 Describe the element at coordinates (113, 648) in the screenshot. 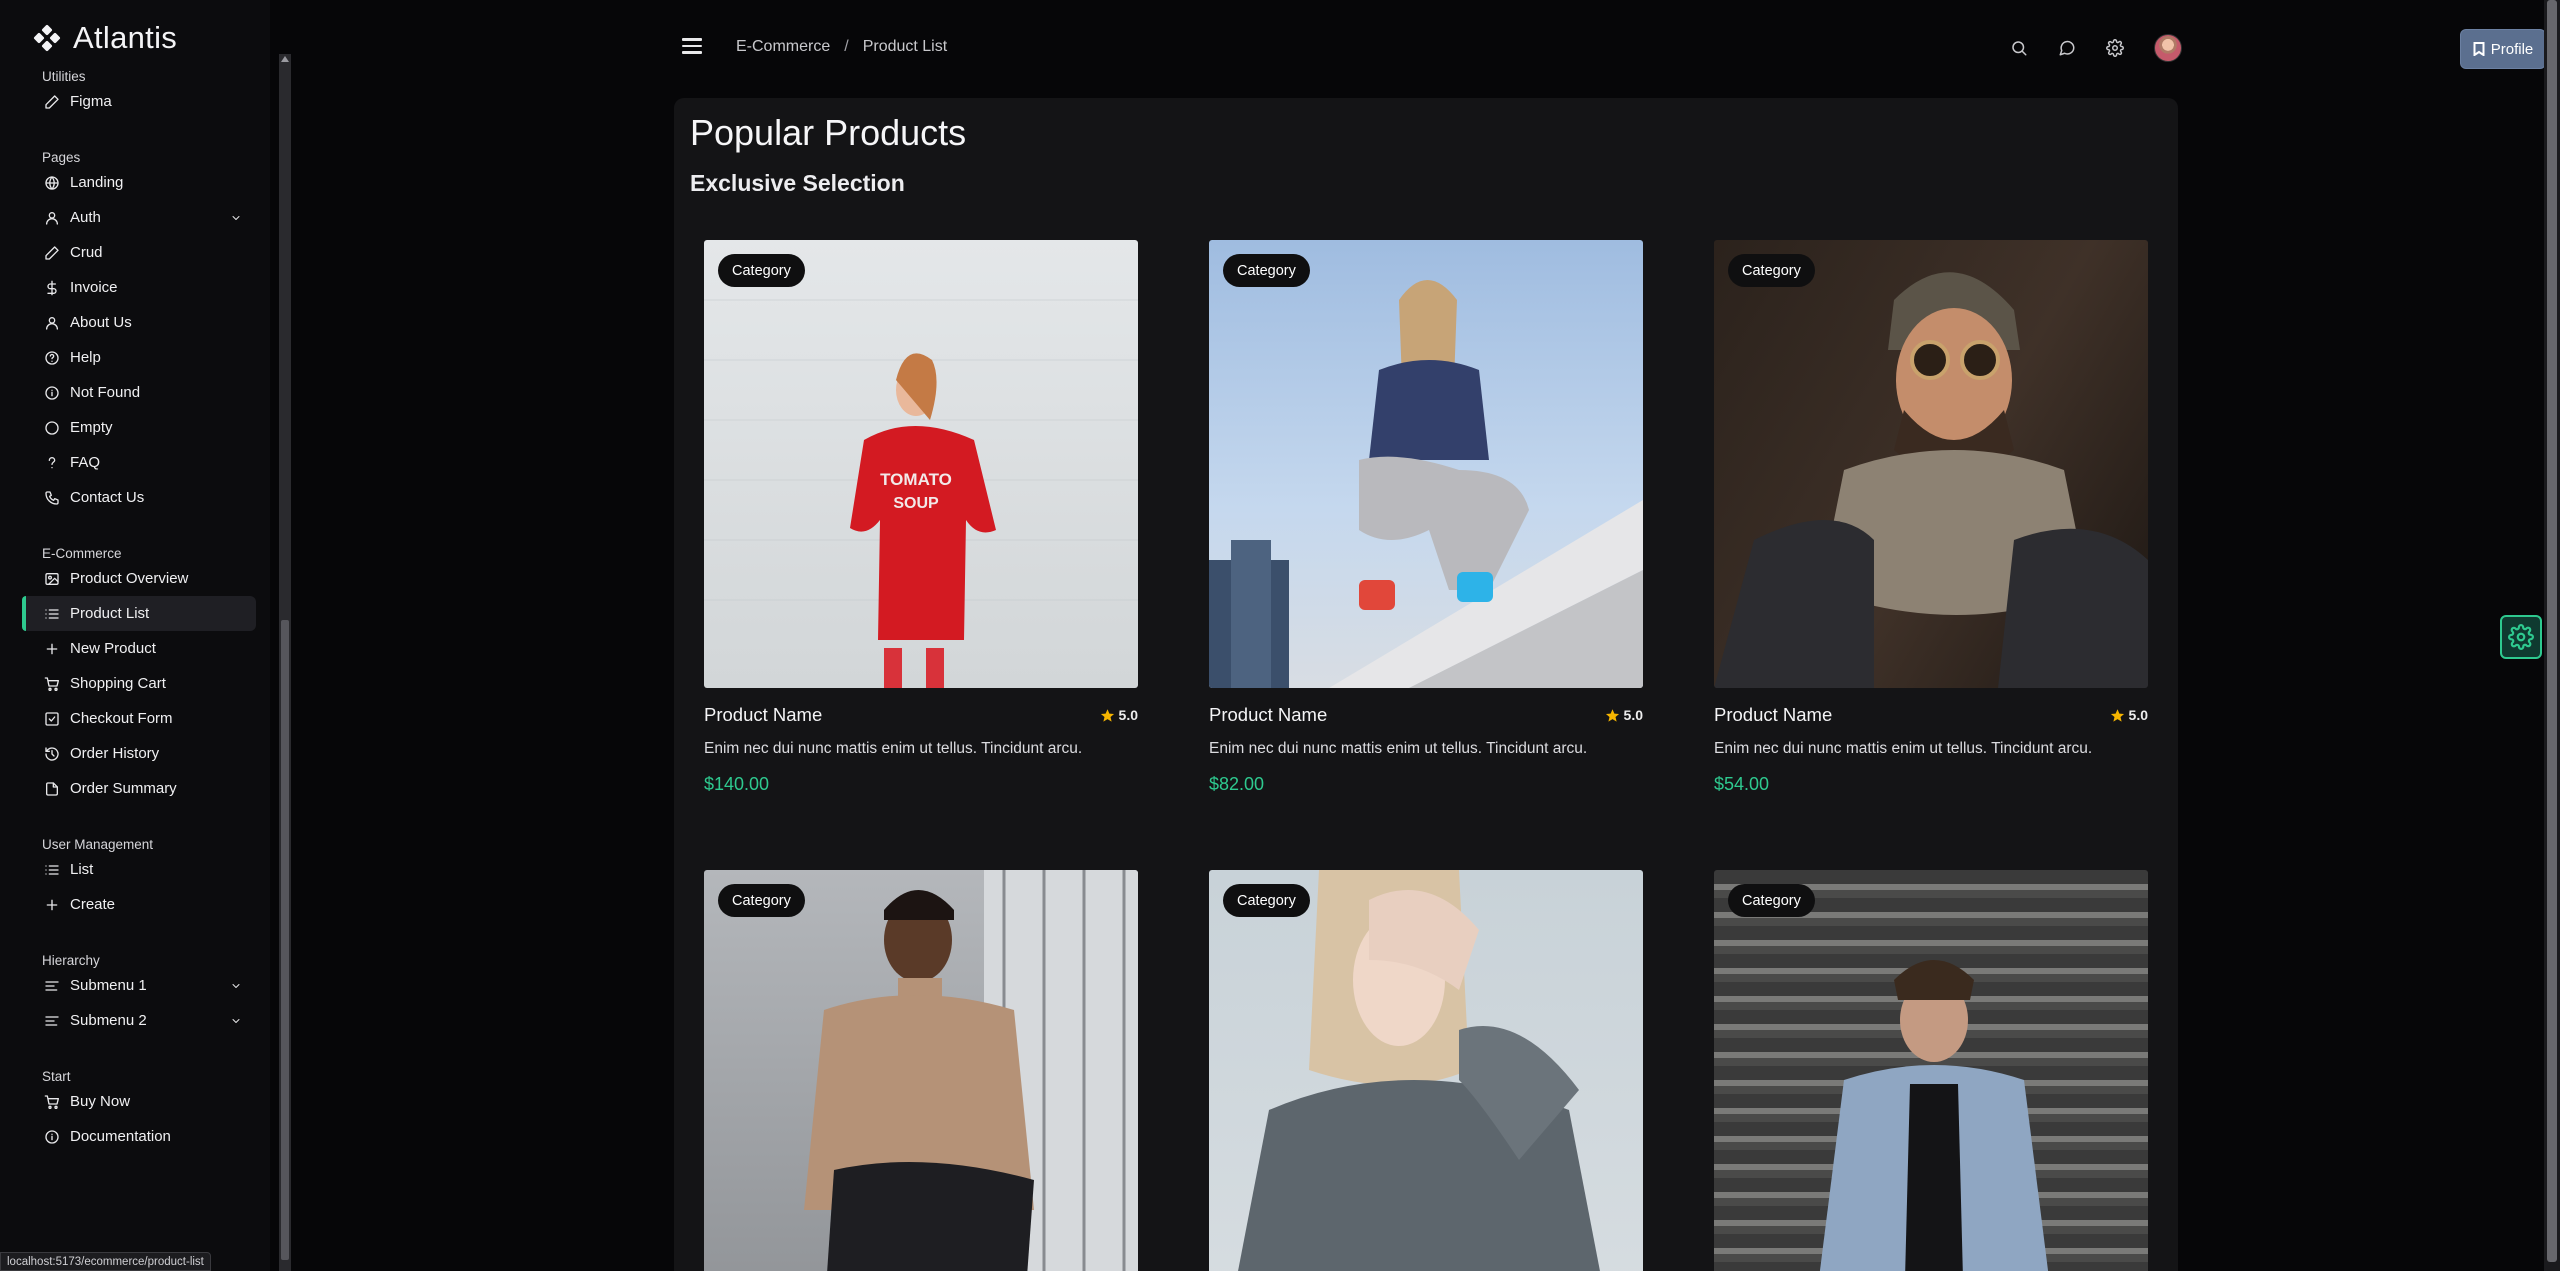

I see `sidebar-item-label: New Product` at that location.